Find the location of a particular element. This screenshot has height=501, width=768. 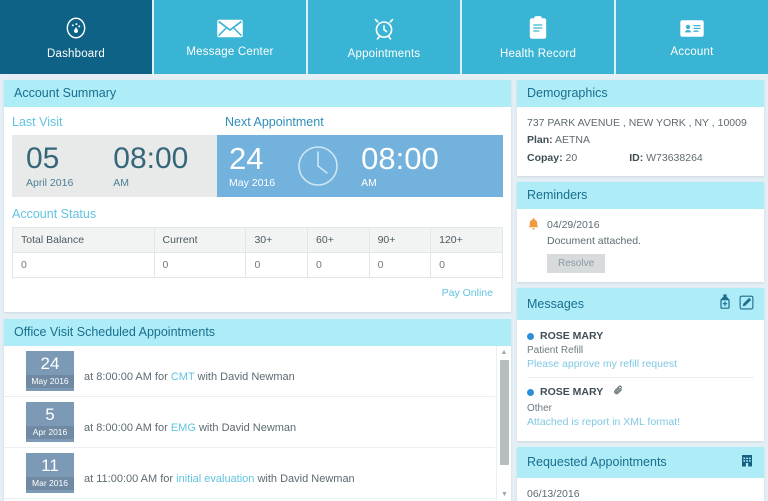

chip-month-year: Mar 2016 is located at coordinates (50, 483).